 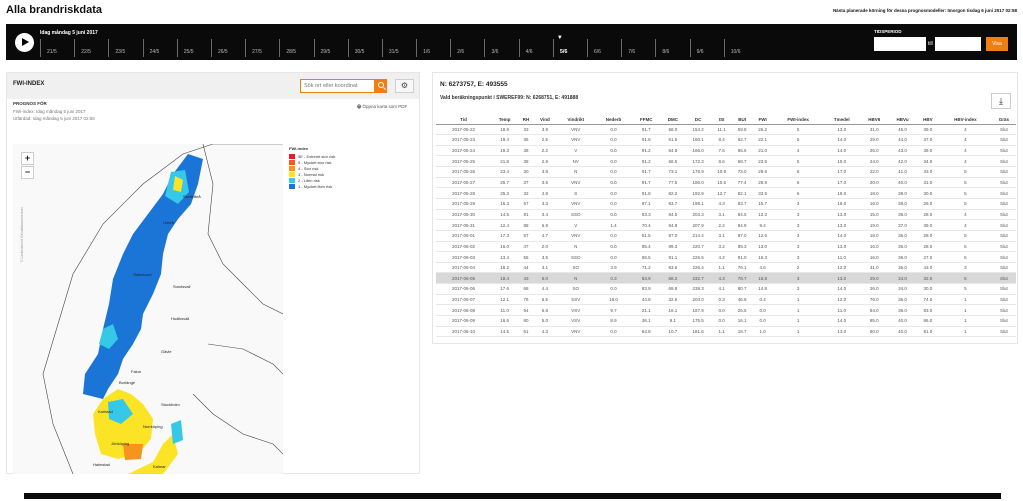 What do you see at coordinates (721, 183) in the screenshot?
I see `table-cell: 10.6` at bounding box center [721, 183].